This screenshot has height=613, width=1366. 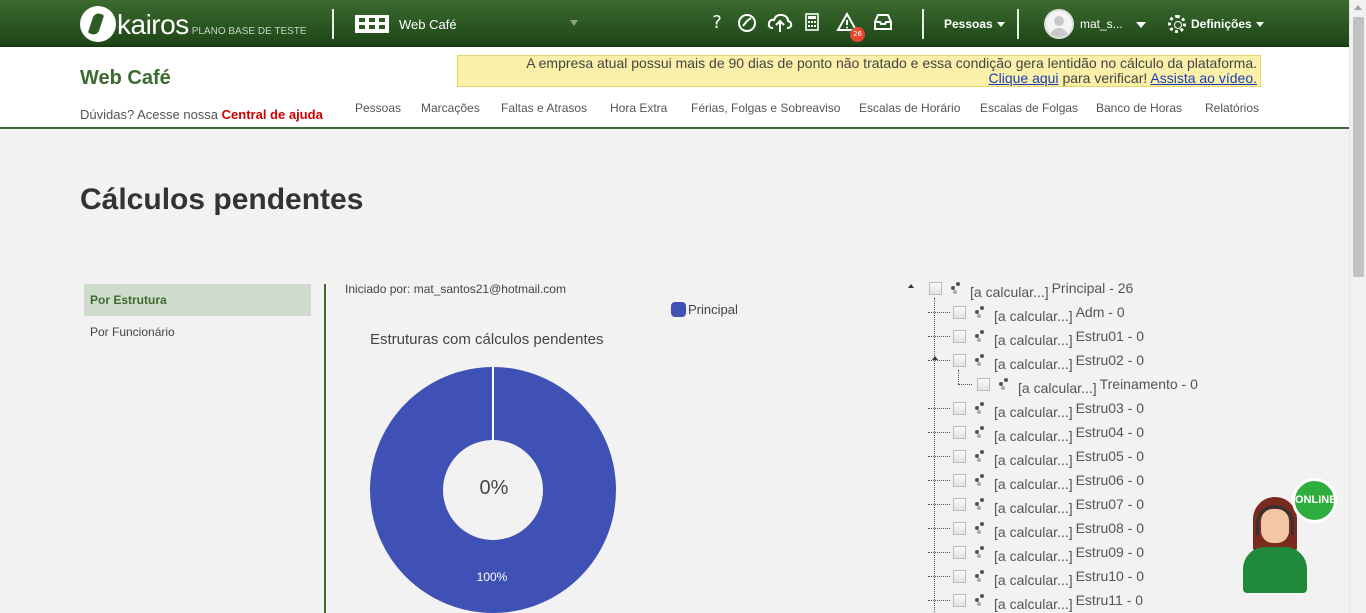 What do you see at coordinates (812, 24) in the screenshot?
I see `calculator-icon` at bounding box center [812, 24].